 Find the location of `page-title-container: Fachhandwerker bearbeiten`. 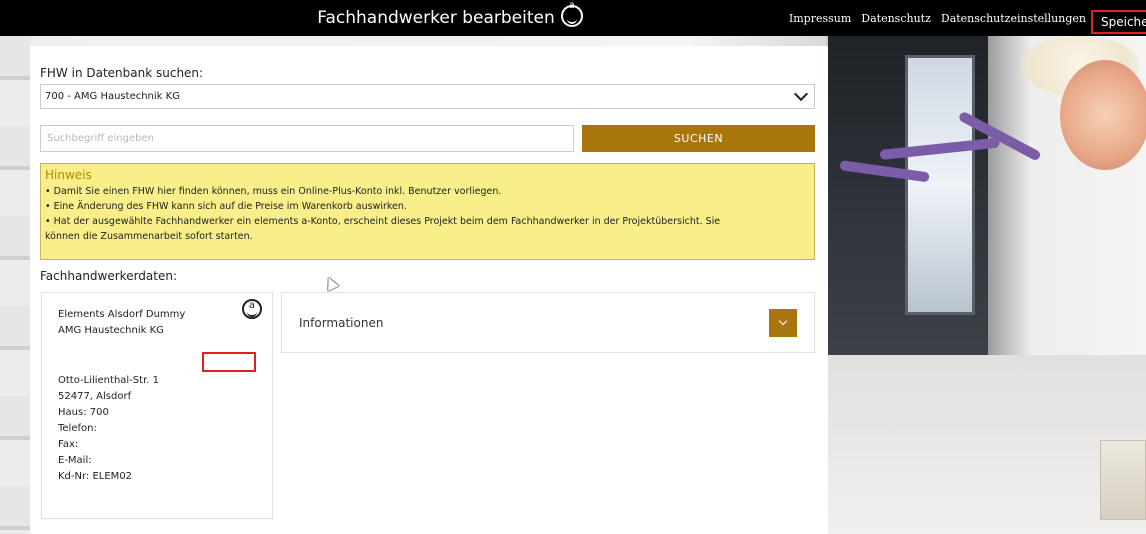

page-title-container: Fachhandwerker bearbeiten is located at coordinates (450, 18).